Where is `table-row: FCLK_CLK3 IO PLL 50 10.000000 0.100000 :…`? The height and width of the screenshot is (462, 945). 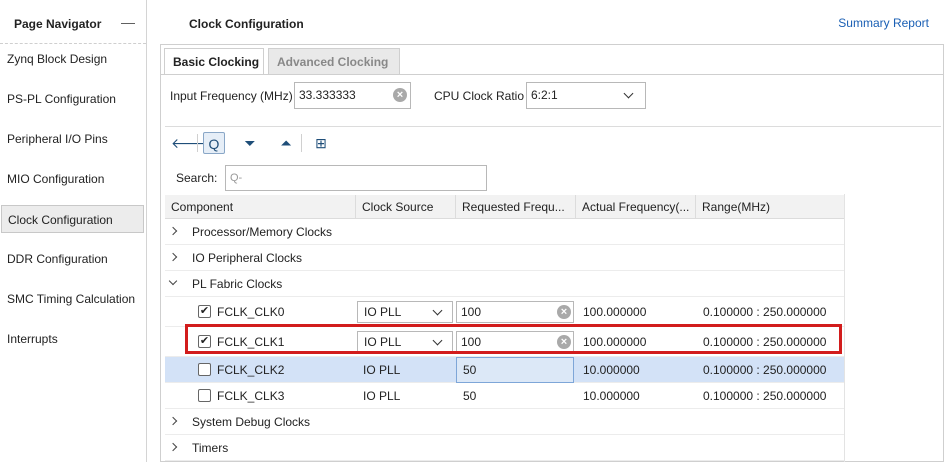
table-row: FCLK_CLK3 IO PLL 50 10.000000 0.100000 :… is located at coordinates (505, 396).